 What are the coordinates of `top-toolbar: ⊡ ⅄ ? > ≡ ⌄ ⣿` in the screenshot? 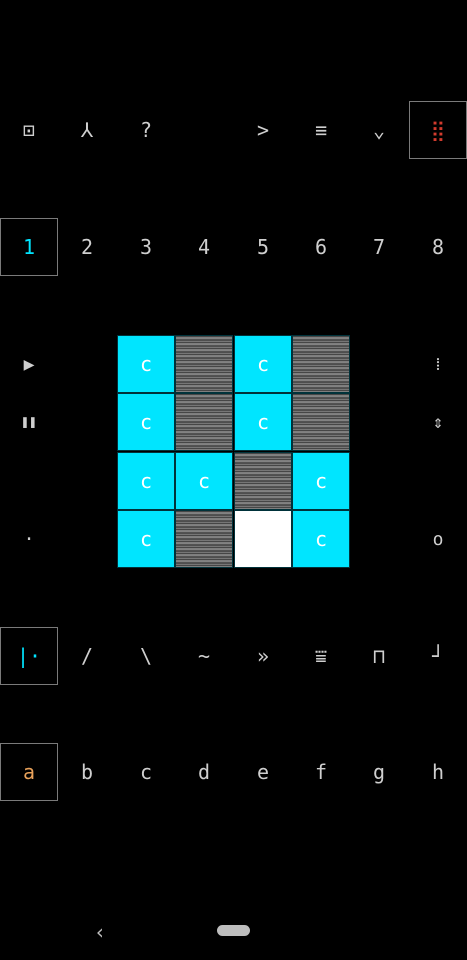 It's located at (233, 130).